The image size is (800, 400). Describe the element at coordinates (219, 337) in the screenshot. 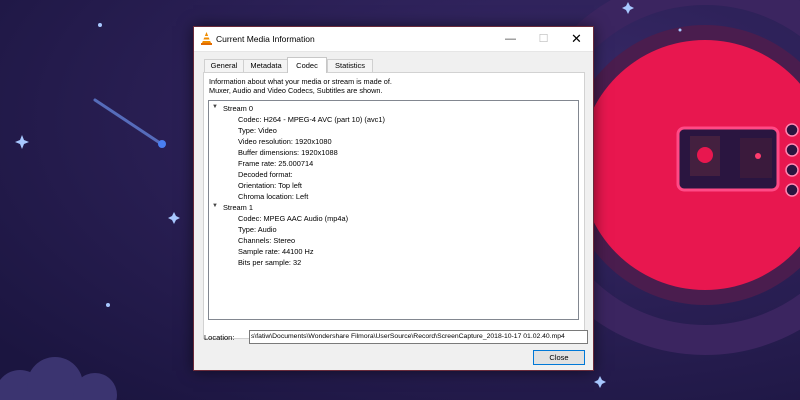

I see `location-label: Location:` at that location.